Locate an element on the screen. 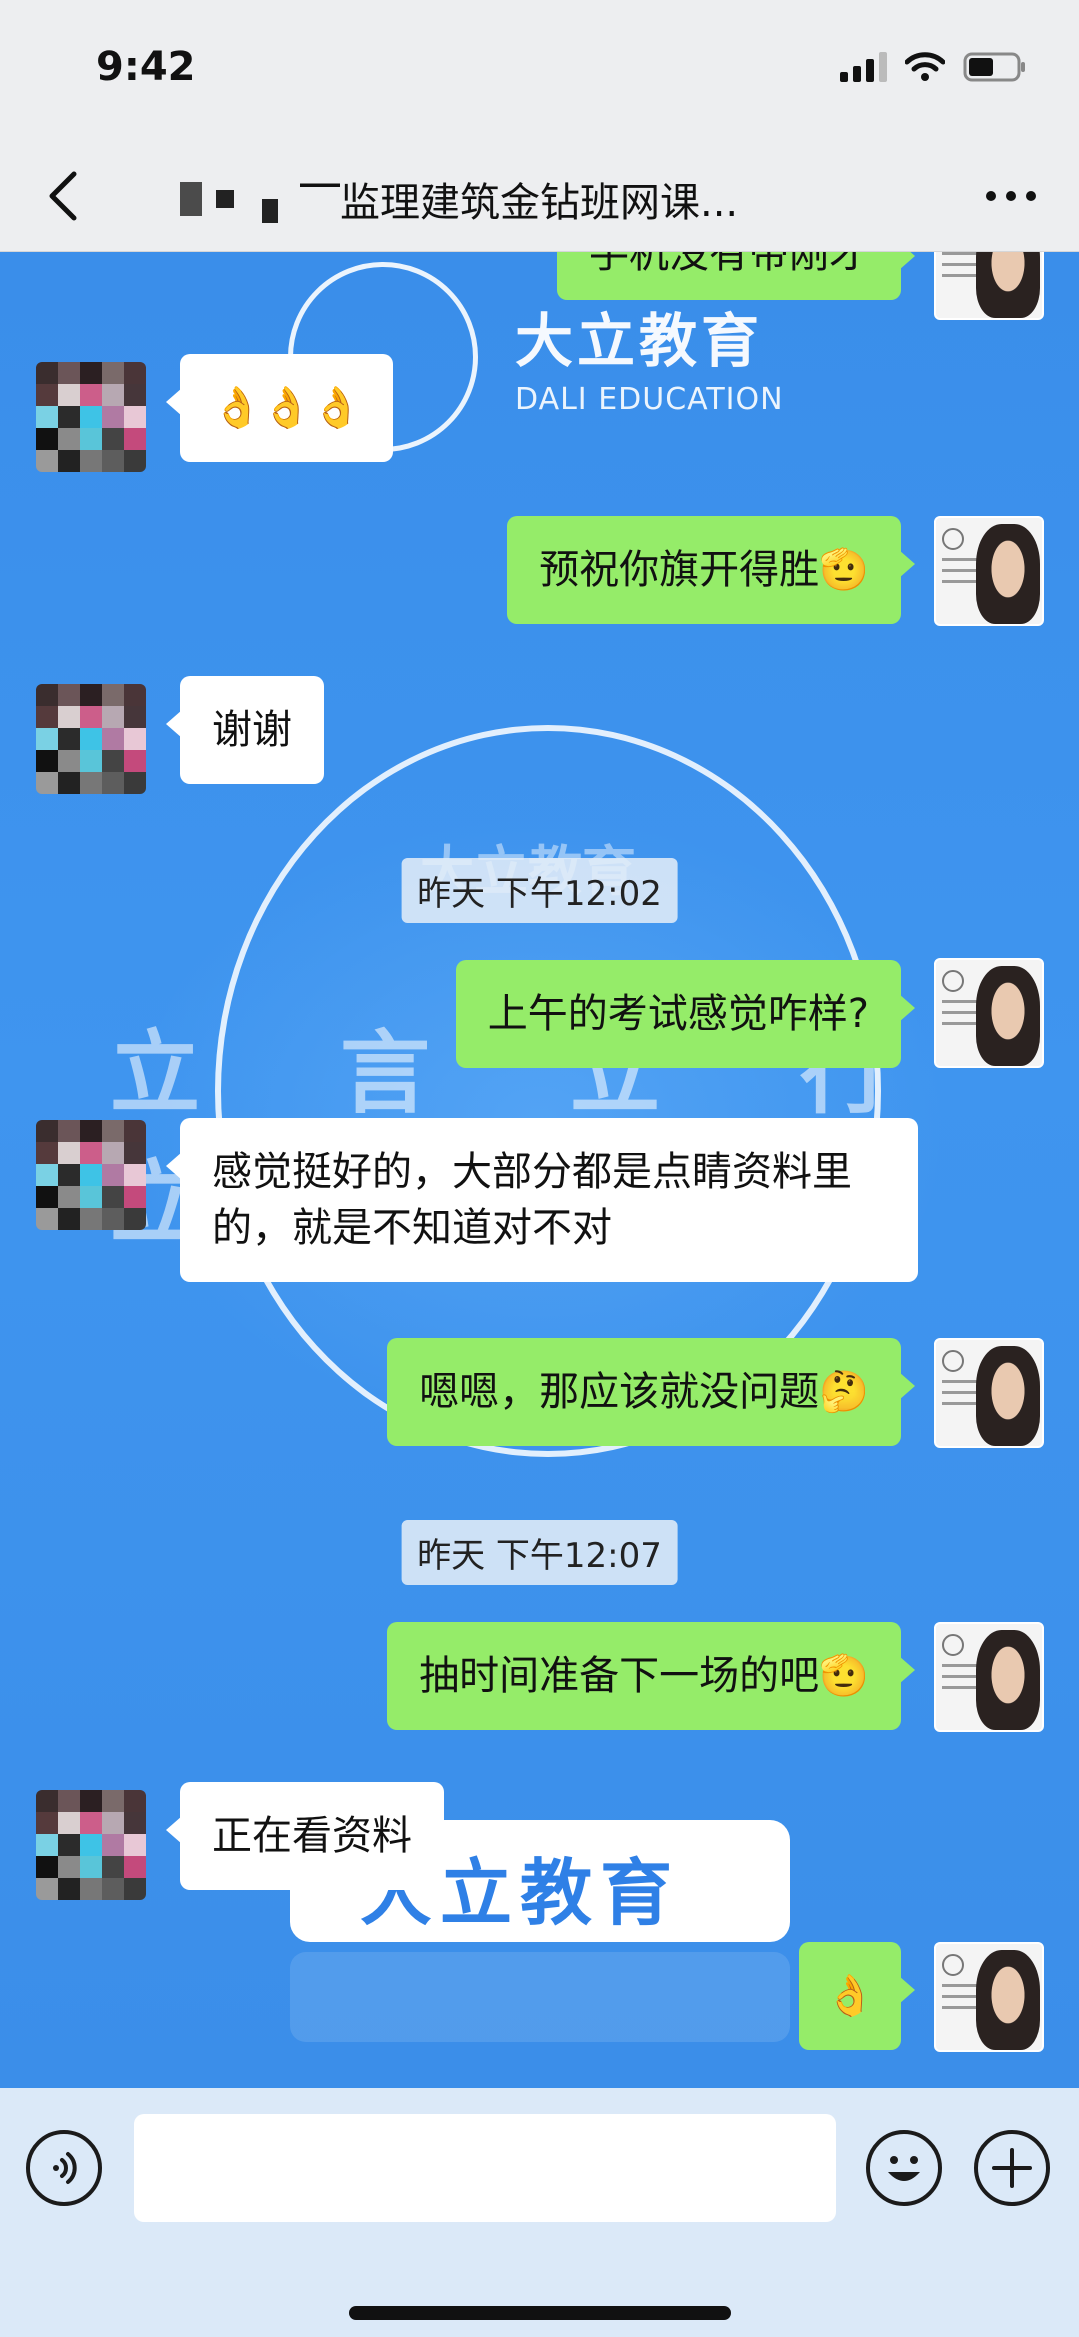 This screenshot has width=1079, height=2337. message-bubble-incoming: 👌👌👌 is located at coordinates (279, 408).